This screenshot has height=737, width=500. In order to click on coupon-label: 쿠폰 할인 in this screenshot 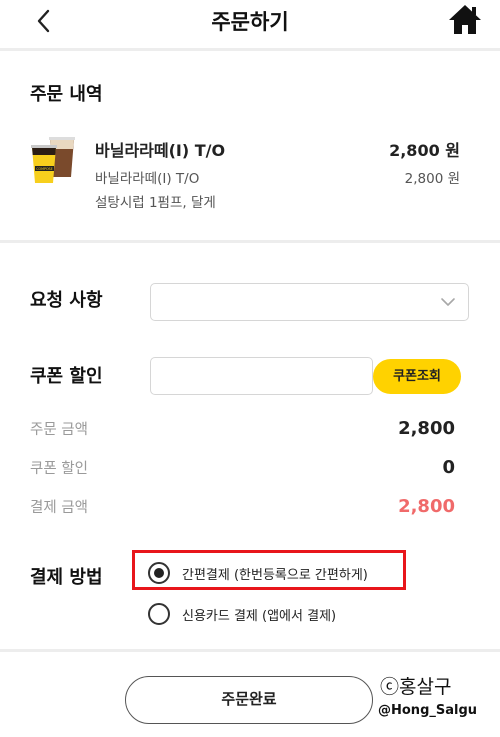, I will do `click(66, 376)`.